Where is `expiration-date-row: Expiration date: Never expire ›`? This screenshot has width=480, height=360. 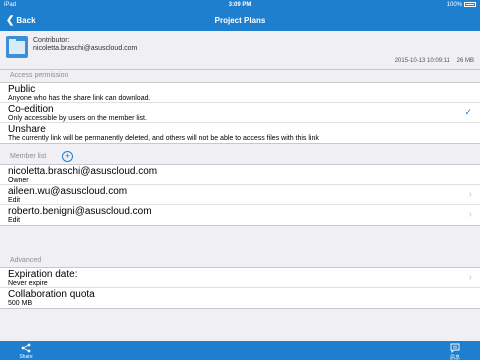 expiration-date-row: Expiration date: Never expire › is located at coordinates (240, 278).